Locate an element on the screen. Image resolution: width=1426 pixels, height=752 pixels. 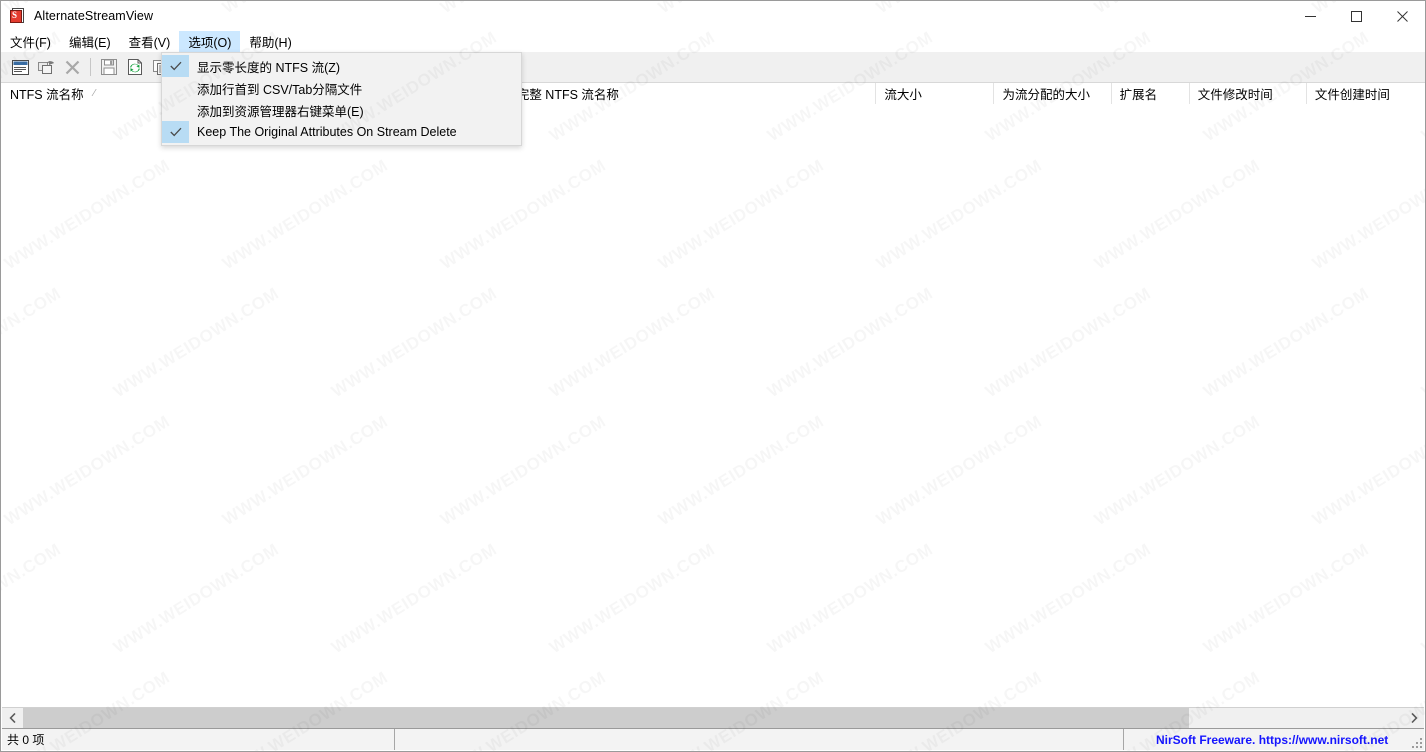
properties-icon is located at coordinates (20, 67).